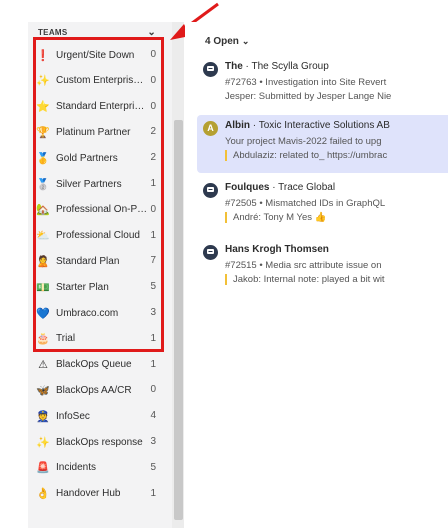  Describe the element at coordinates (43, 107) in the screenshot. I see `star-icon: ⭐` at that location.